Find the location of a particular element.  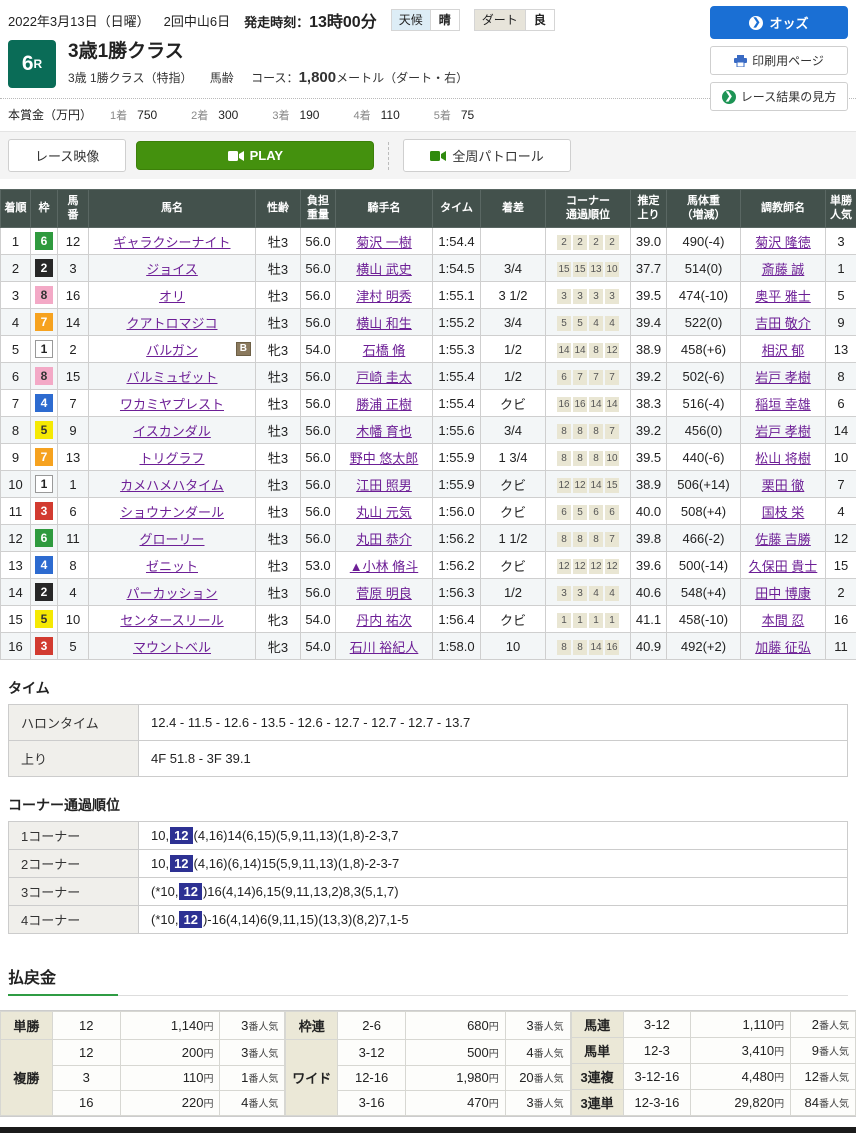

prize-amount: 750 is located at coordinates (147, 115).